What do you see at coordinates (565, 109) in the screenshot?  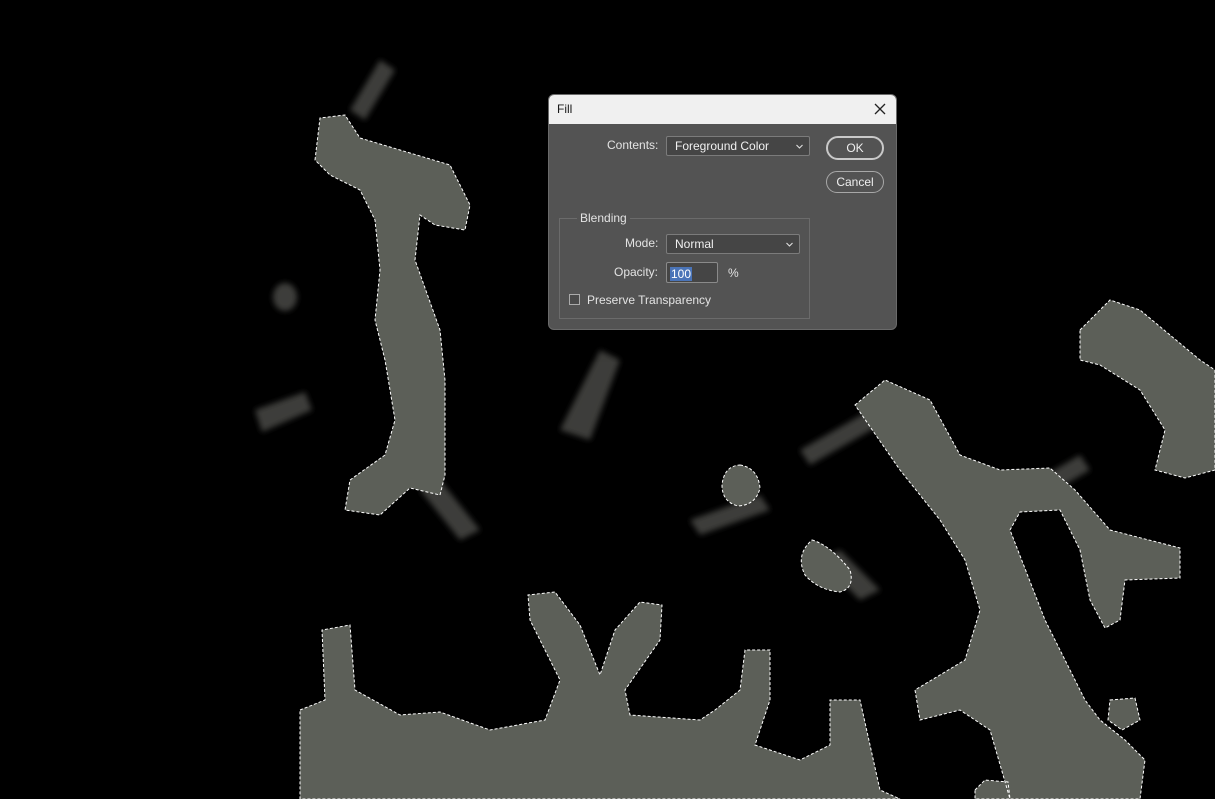 I see `dialog-title: Fill` at bounding box center [565, 109].